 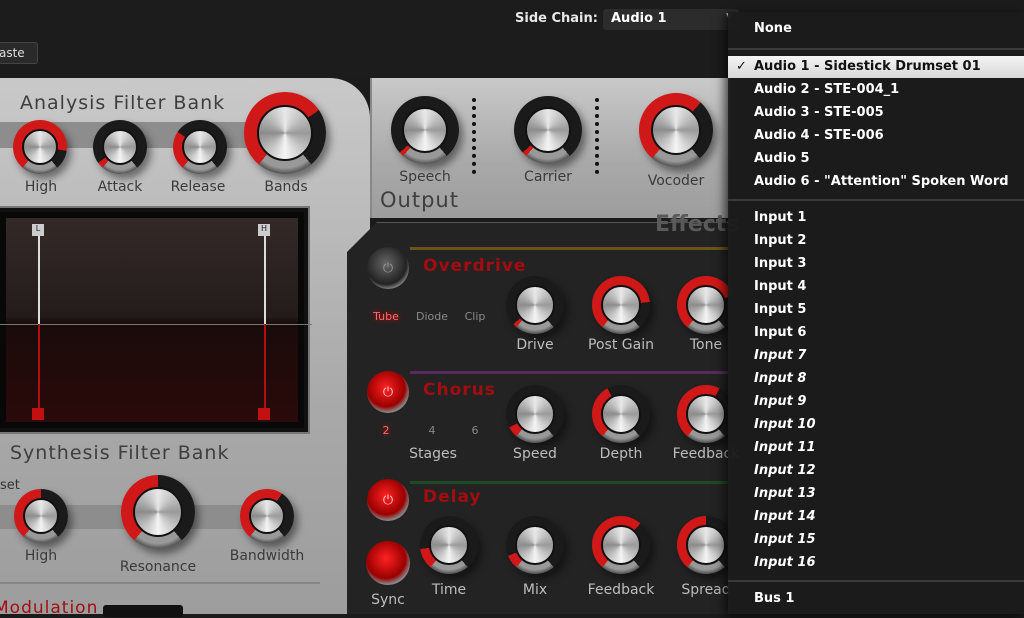 I want to click on release-knob, so click(x=200, y=147).